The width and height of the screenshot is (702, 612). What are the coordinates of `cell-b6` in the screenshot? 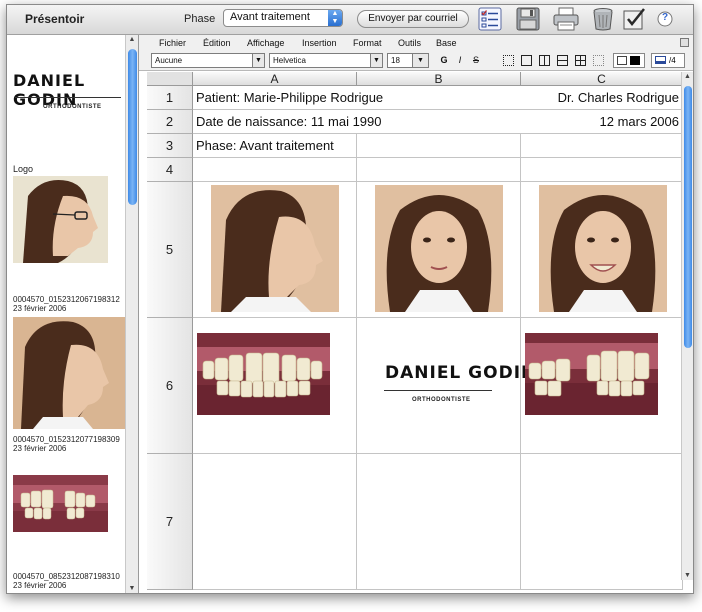 It's located at (439, 386).